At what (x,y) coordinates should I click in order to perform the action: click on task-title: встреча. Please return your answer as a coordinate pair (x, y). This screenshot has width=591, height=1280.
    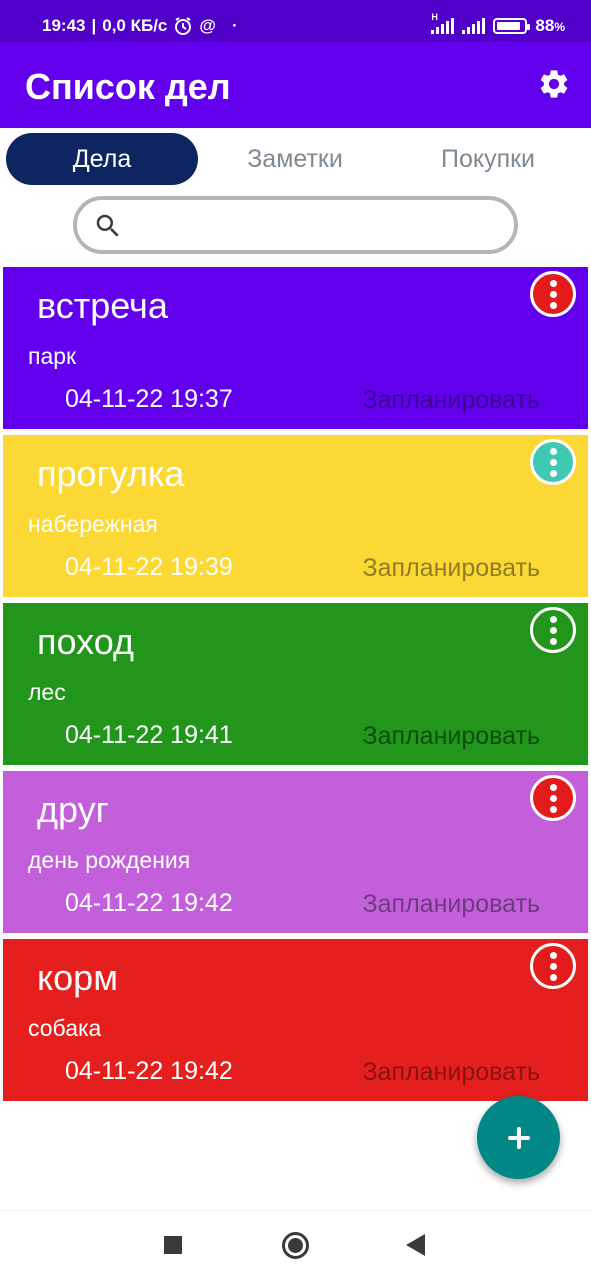
    Looking at the image, I should click on (102, 305).